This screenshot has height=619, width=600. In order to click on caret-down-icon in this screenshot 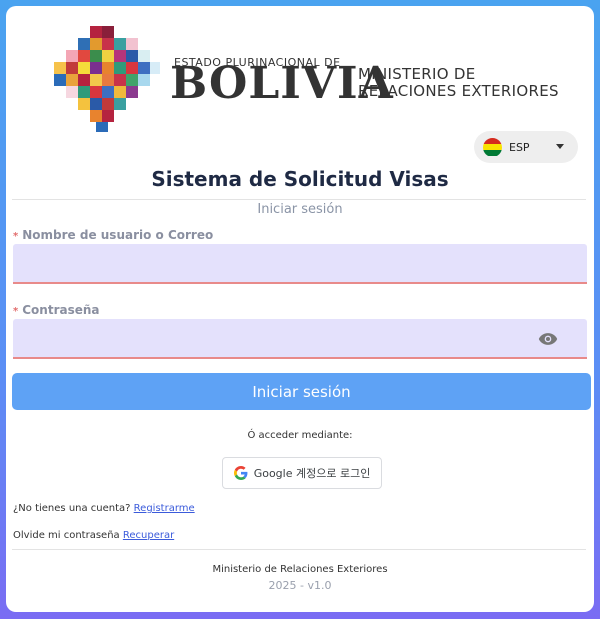, I will do `click(560, 146)`.